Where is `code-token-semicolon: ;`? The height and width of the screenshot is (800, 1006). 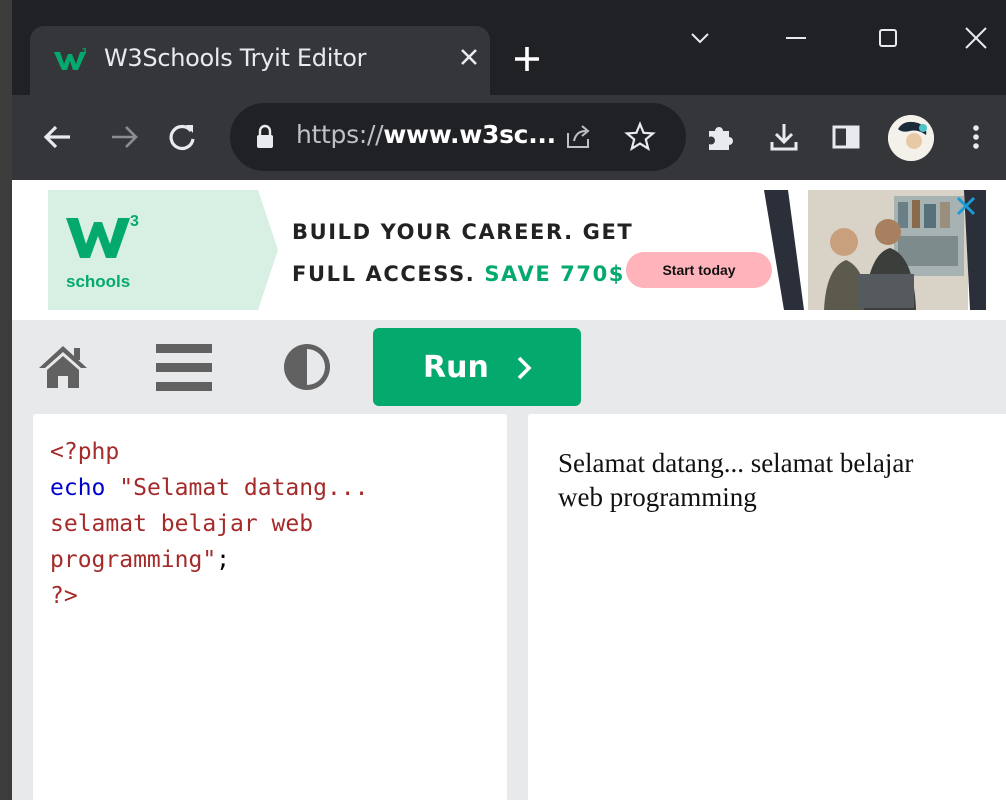
code-token-semicolon: ; is located at coordinates (223, 560).